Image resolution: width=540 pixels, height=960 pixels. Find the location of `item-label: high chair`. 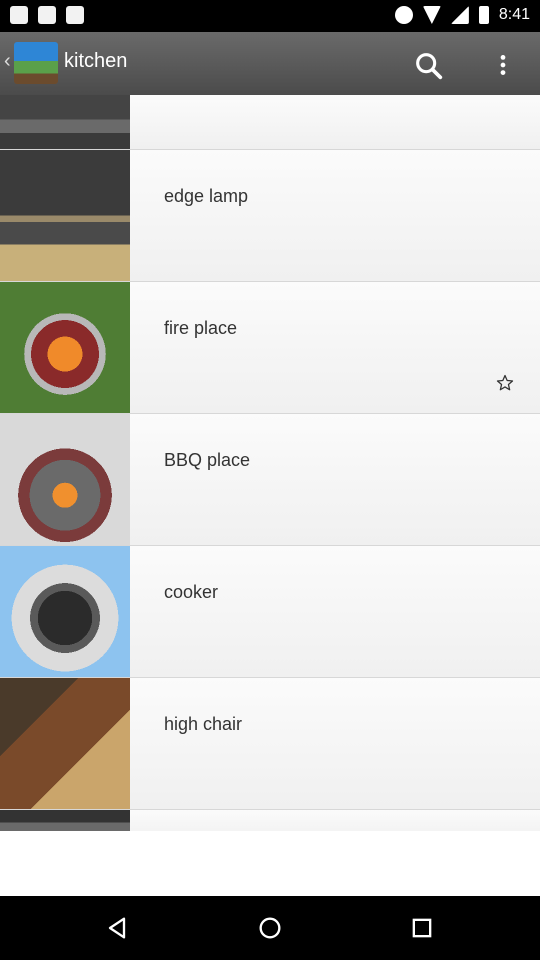

item-label: high chair is located at coordinates (203, 724).